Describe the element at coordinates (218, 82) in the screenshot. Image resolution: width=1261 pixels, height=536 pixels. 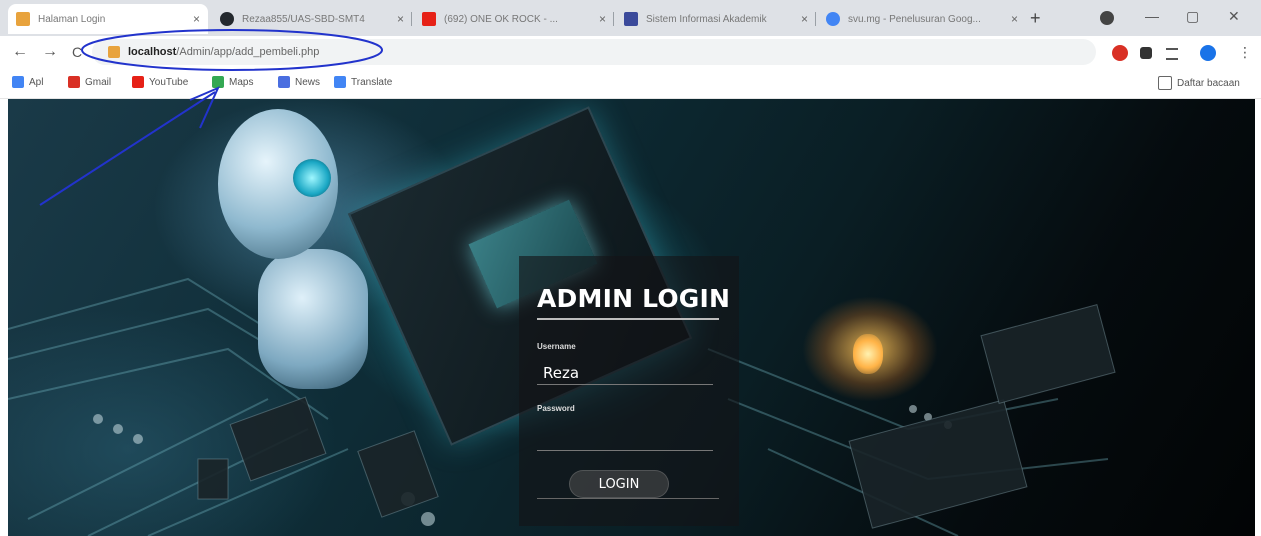
I see `maps-icon` at that location.